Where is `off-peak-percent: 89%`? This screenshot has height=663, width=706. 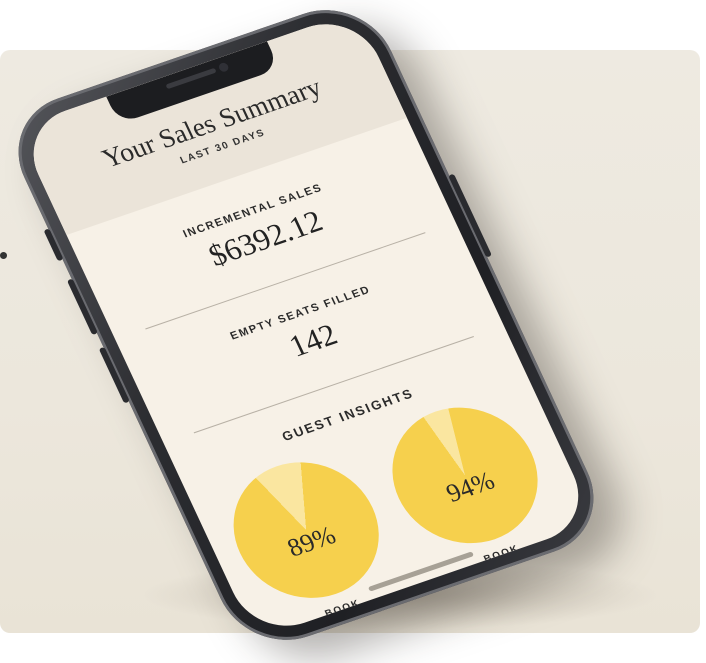
off-peak-percent: 89% is located at coordinates (311, 541).